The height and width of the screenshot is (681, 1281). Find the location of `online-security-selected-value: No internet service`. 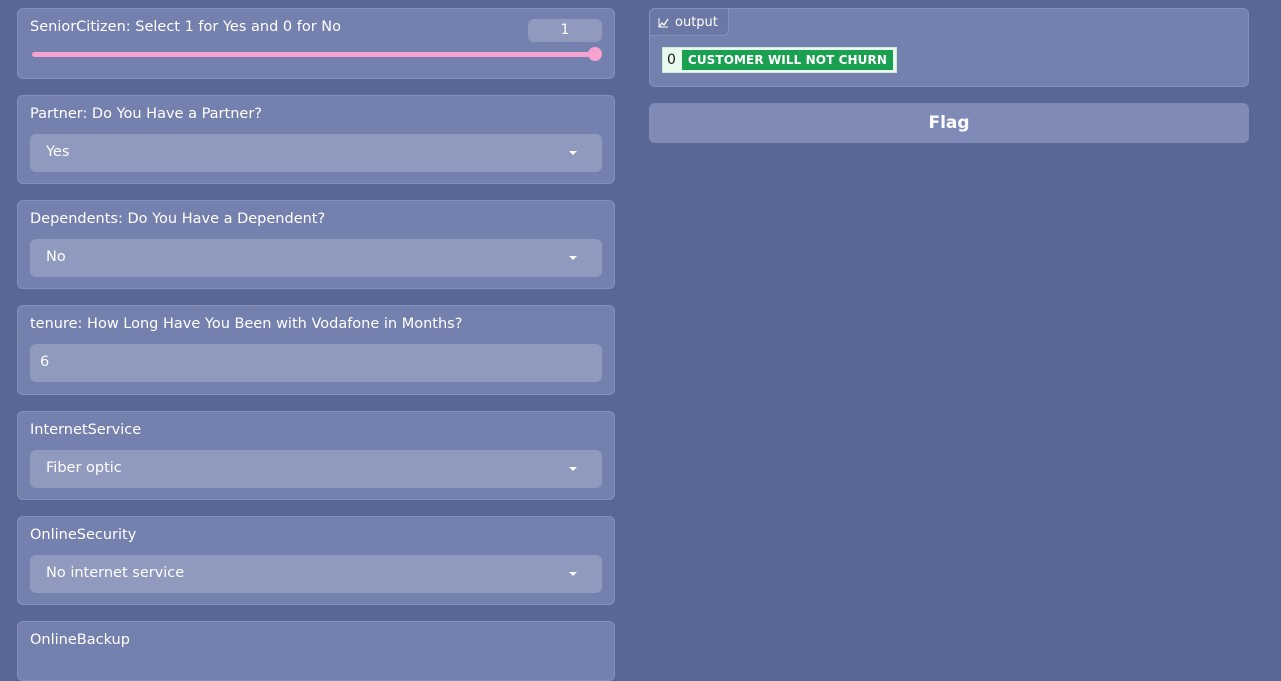

online-security-selected-value: No internet service is located at coordinates (115, 573).